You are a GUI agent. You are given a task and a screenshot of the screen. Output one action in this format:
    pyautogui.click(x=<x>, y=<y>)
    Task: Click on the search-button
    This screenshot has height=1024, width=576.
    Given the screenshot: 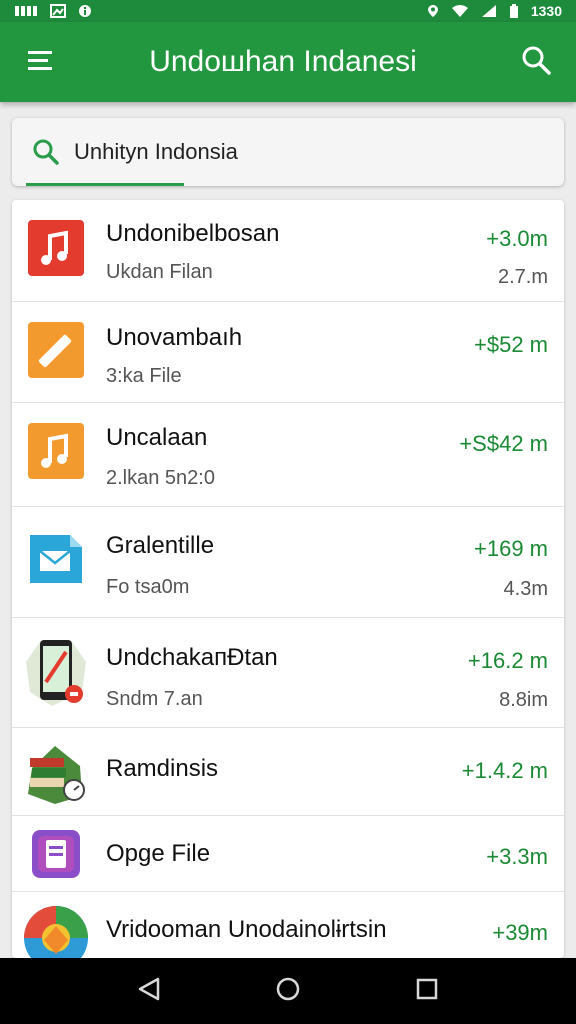 What is the action you would take?
    pyautogui.click(x=536, y=62)
    